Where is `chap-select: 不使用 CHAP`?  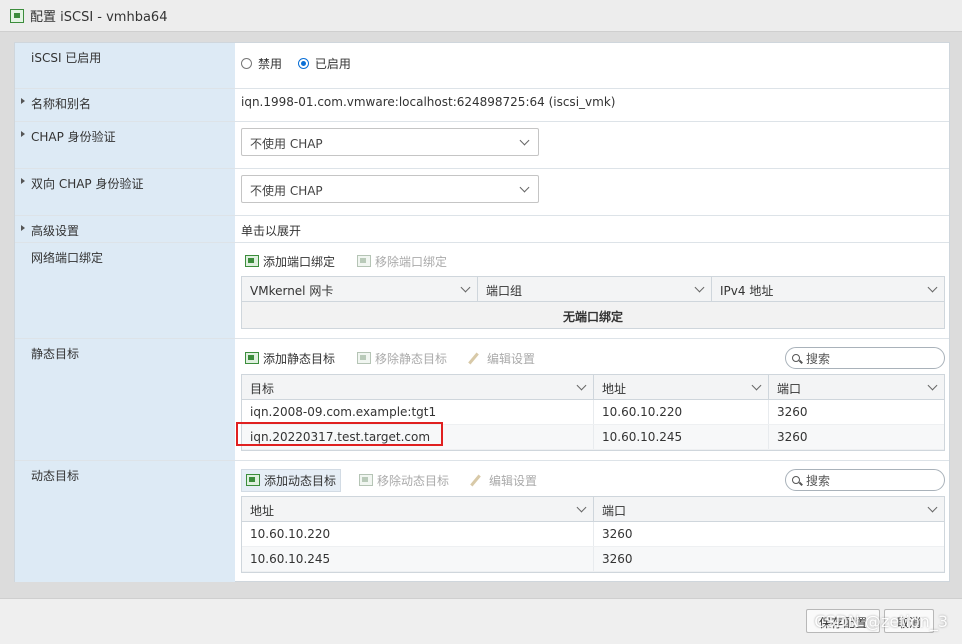
chap-select: 不使用 CHAP is located at coordinates (390, 142).